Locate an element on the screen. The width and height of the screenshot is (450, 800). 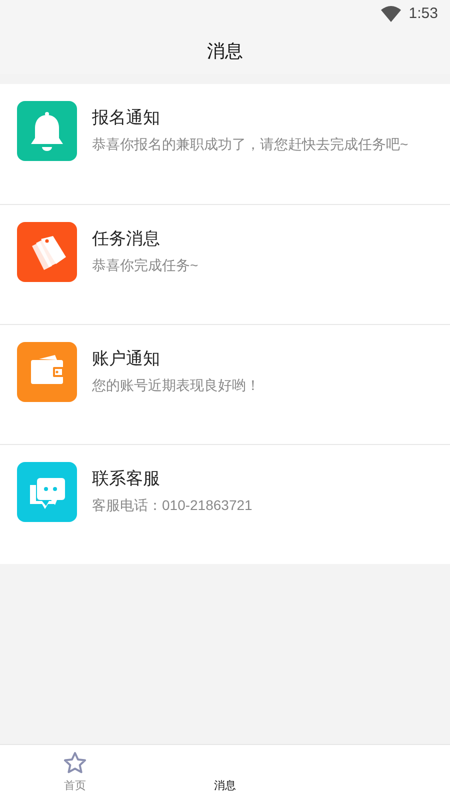
message-title: 账户通知 is located at coordinates (126, 359).